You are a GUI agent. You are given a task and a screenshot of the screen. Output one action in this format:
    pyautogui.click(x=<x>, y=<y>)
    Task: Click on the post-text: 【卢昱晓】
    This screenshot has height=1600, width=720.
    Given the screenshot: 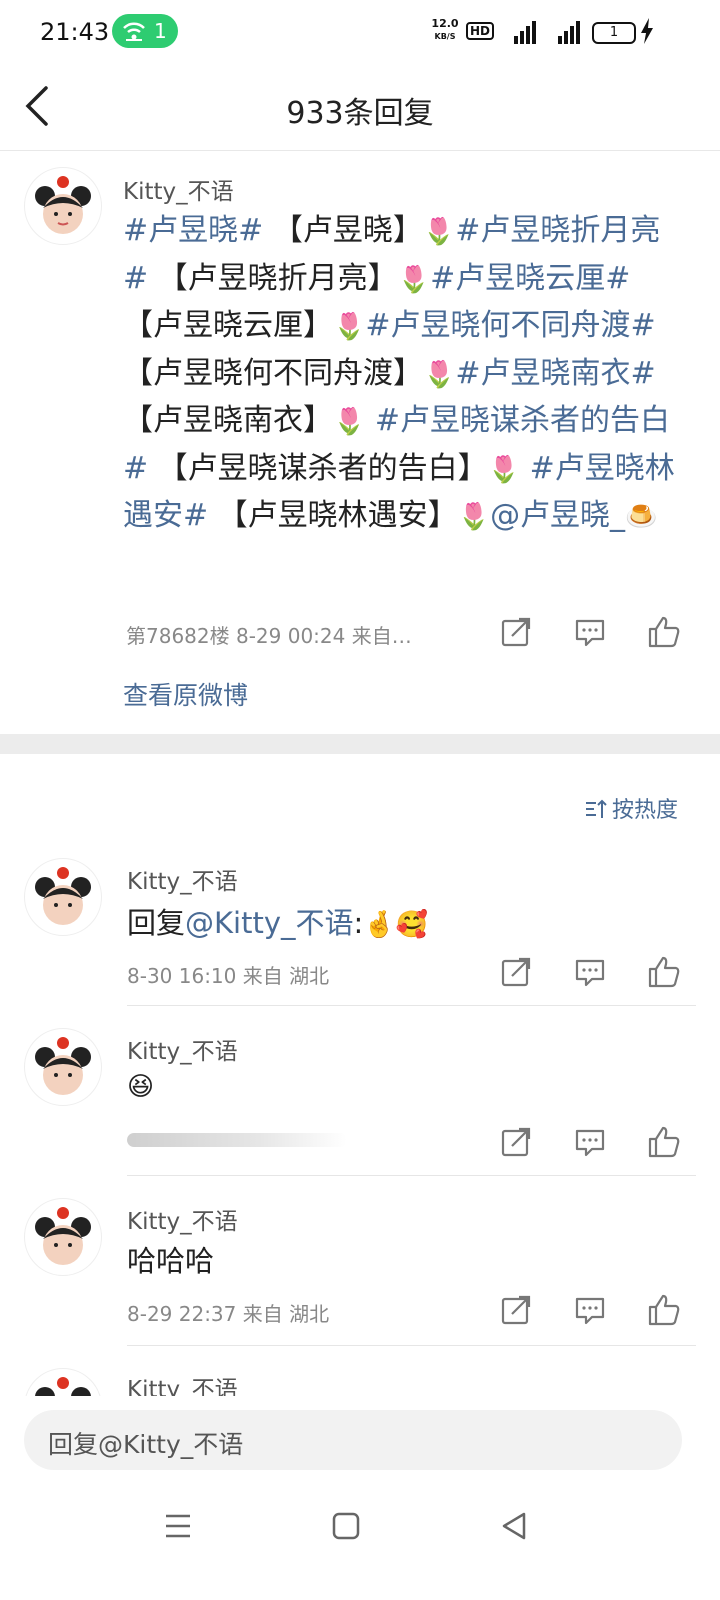 What is the action you would take?
    pyautogui.click(x=343, y=230)
    